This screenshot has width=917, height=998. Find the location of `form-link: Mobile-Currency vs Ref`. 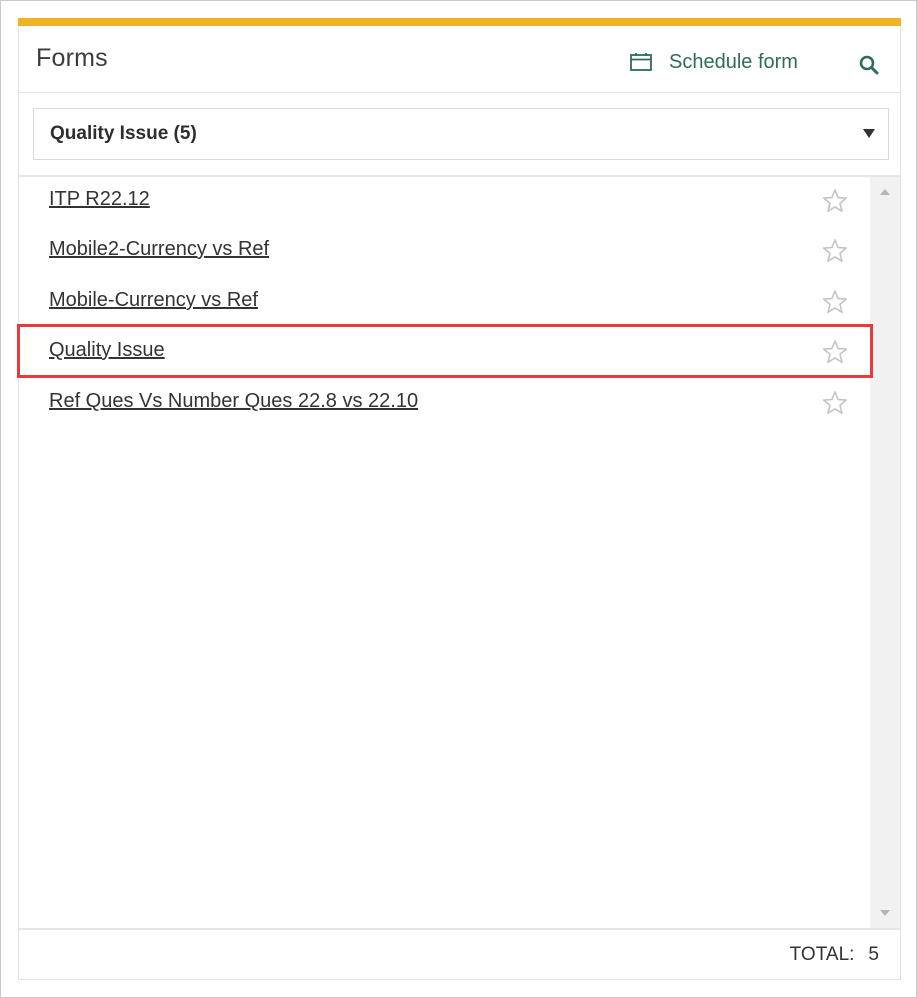

form-link: Mobile-Currency vs Ref is located at coordinates (153, 300).